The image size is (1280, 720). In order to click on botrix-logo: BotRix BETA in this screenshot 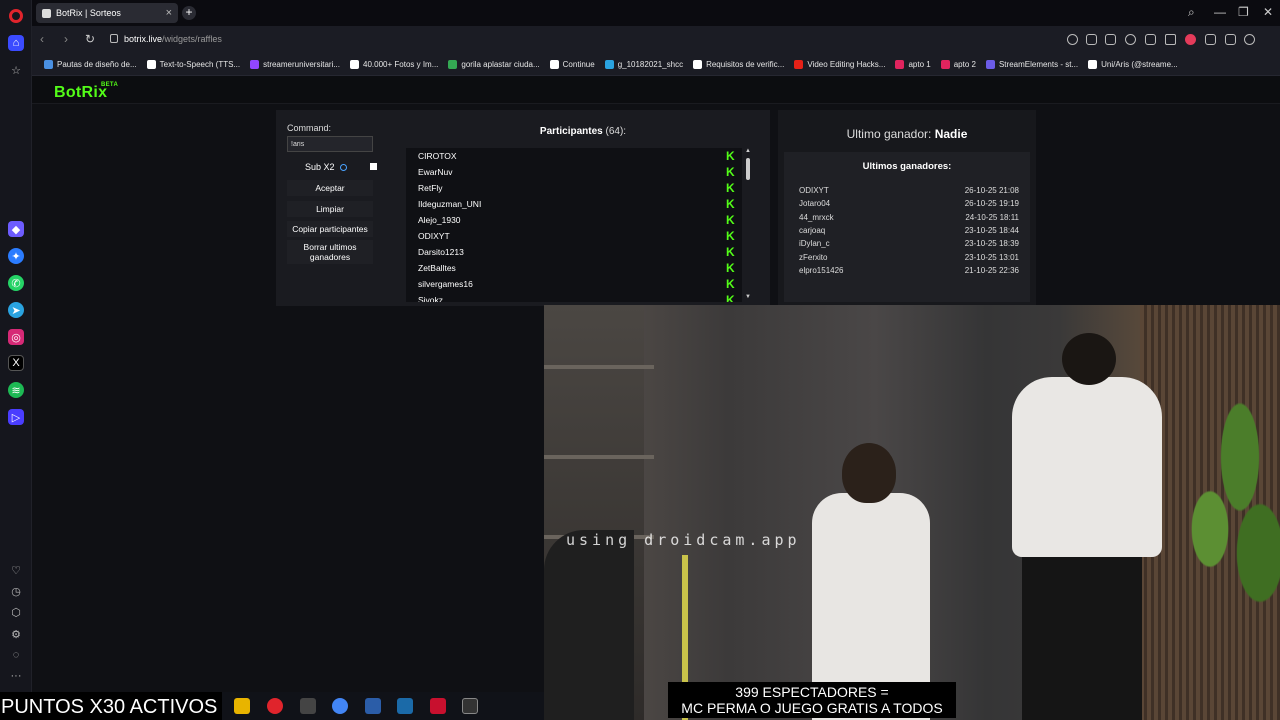, I will do `click(86, 92)`.